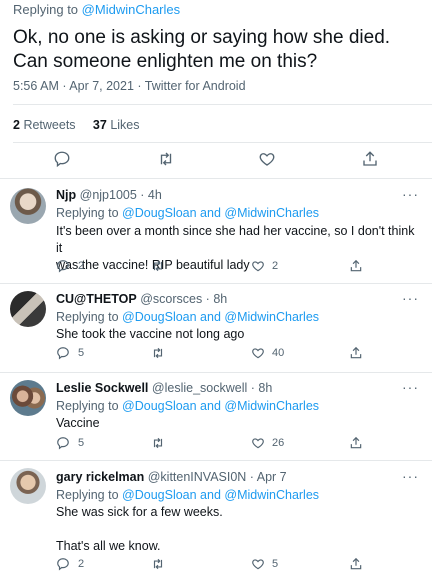 This screenshot has height=579, width=432. I want to click on reply-text: She took the vaccine not long ago, so click(236, 334).